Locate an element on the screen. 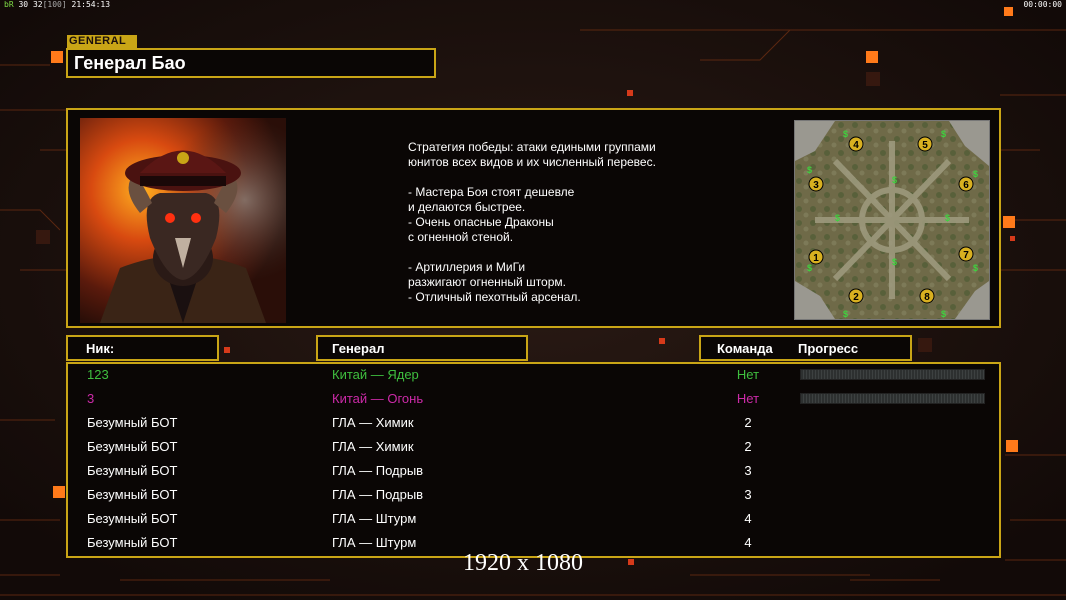 The width and height of the screenshot is (1066, 600). status-bar-left: bR 30 32[100] 21:54:13 is located at coordinates (57, 4).